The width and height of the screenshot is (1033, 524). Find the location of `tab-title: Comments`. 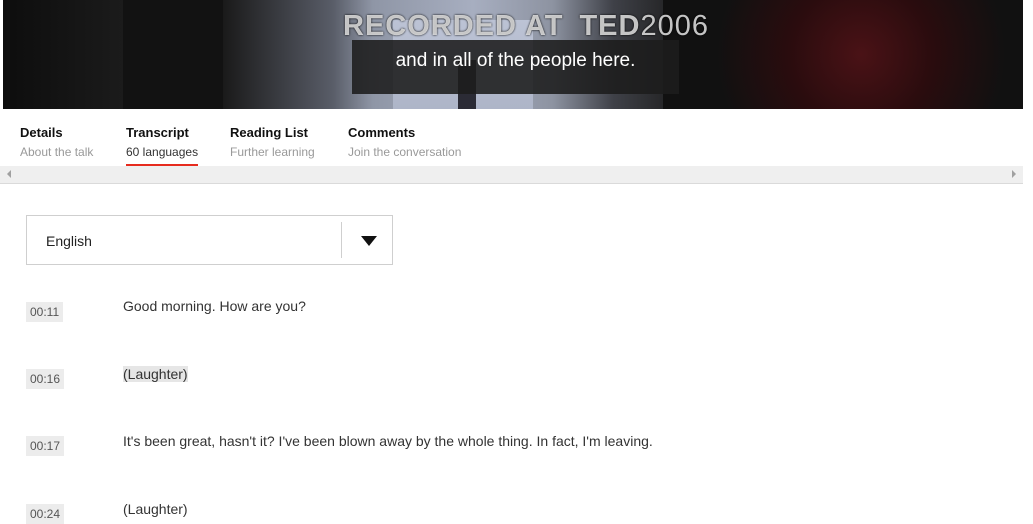

tab-title: Comments is located at coordinates (382, 132).